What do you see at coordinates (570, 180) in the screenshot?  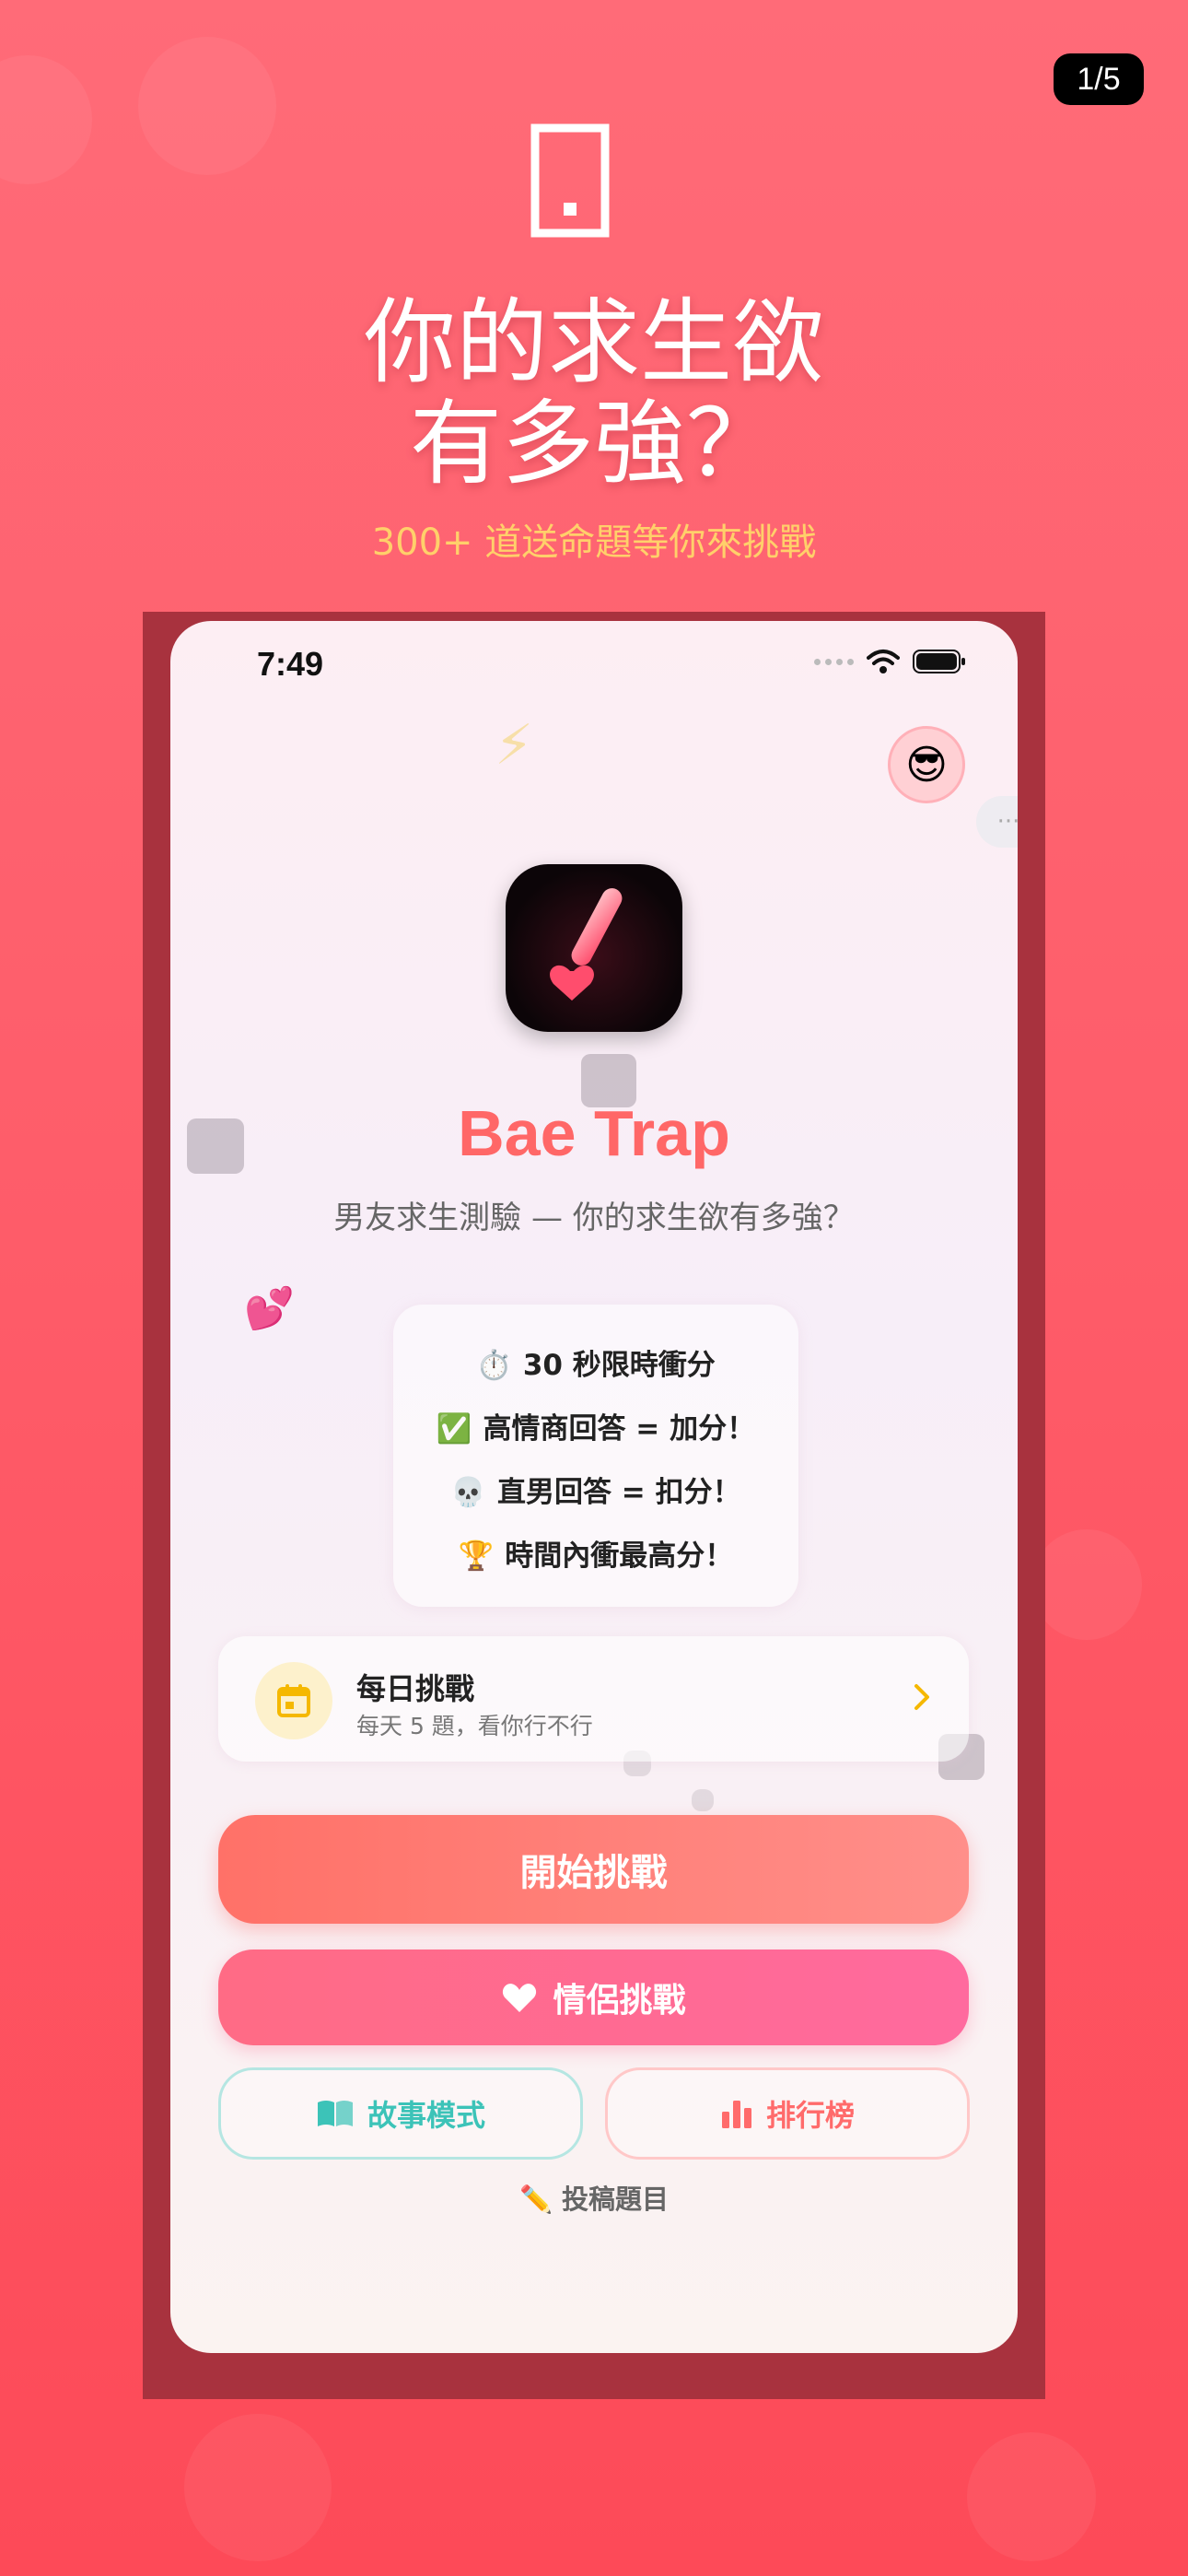 I see `phone-outline-icon` at bounding box center [570, 180].